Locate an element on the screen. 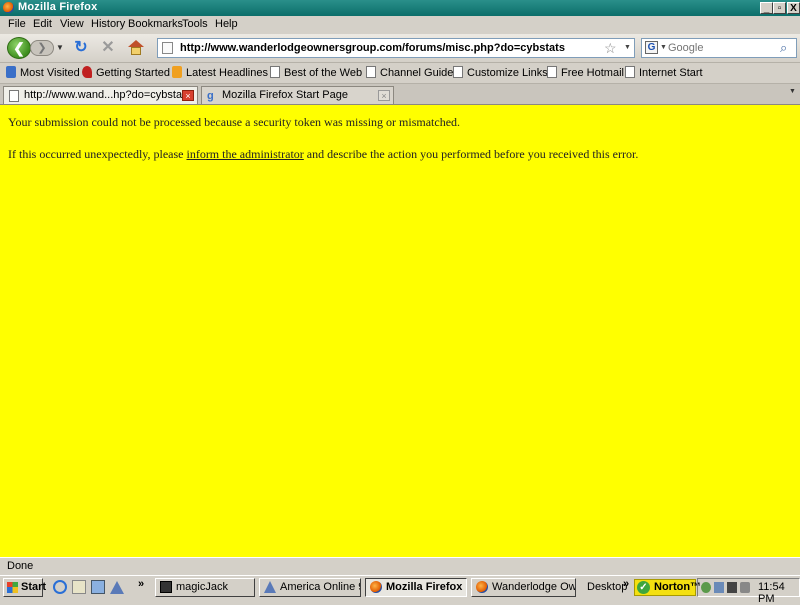  search-engine-dropdown-icon: ▼ is located at coordinates (663, 47).